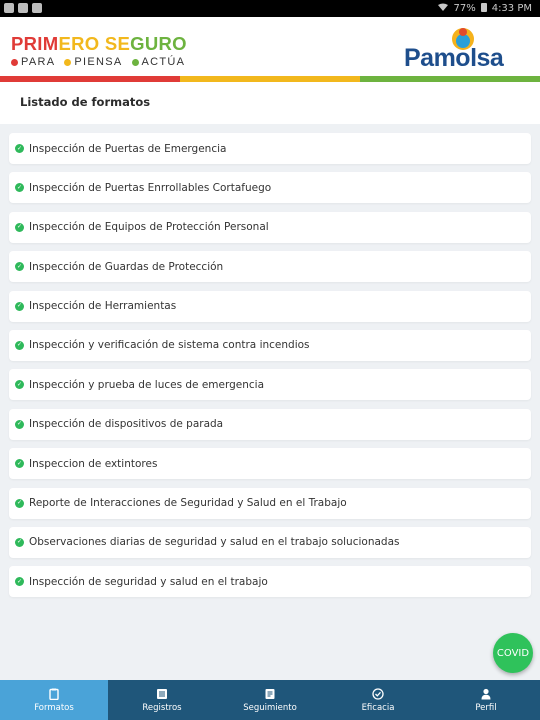 This screenshot has width=540, height=720. I want to click on format-item: ✓ Inspección de Guardas de Protección, so click(270, 267).